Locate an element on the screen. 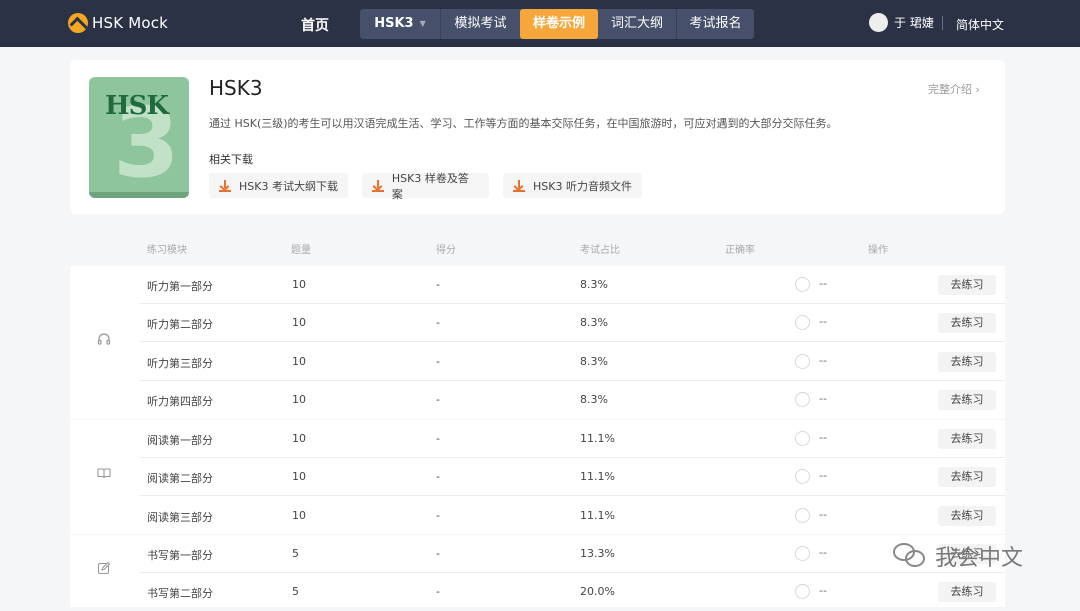 This screenshot has height=611, width=1080. language-selector: 简体中文 is located at coordinates (980, 24).